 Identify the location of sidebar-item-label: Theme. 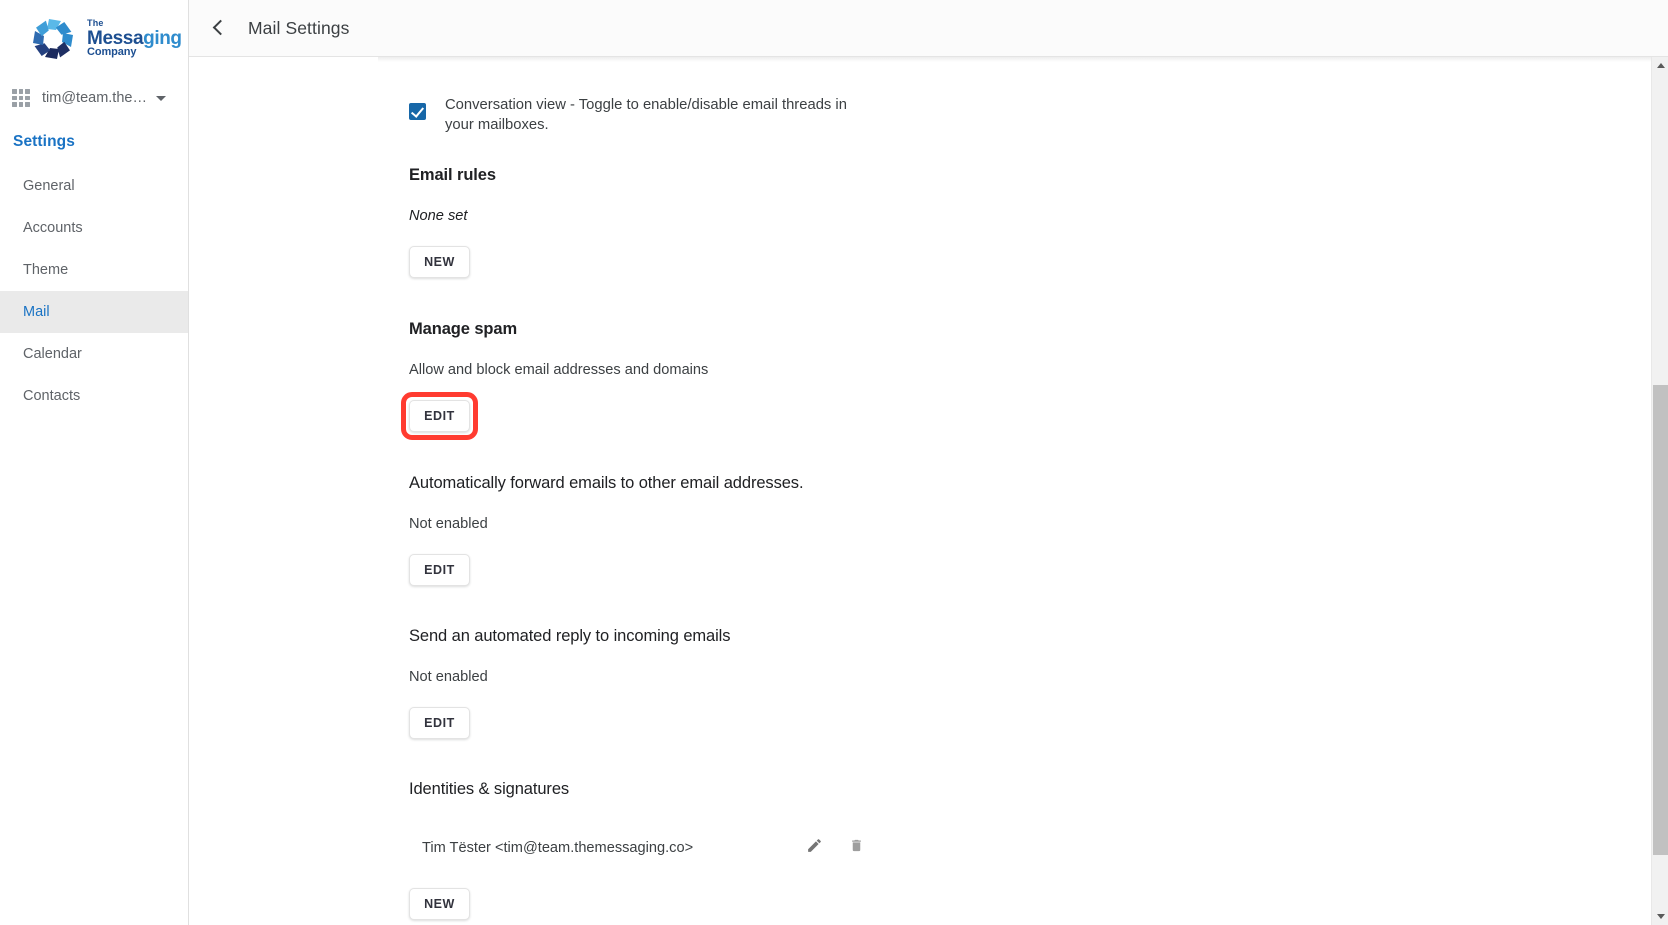
(46, 270).